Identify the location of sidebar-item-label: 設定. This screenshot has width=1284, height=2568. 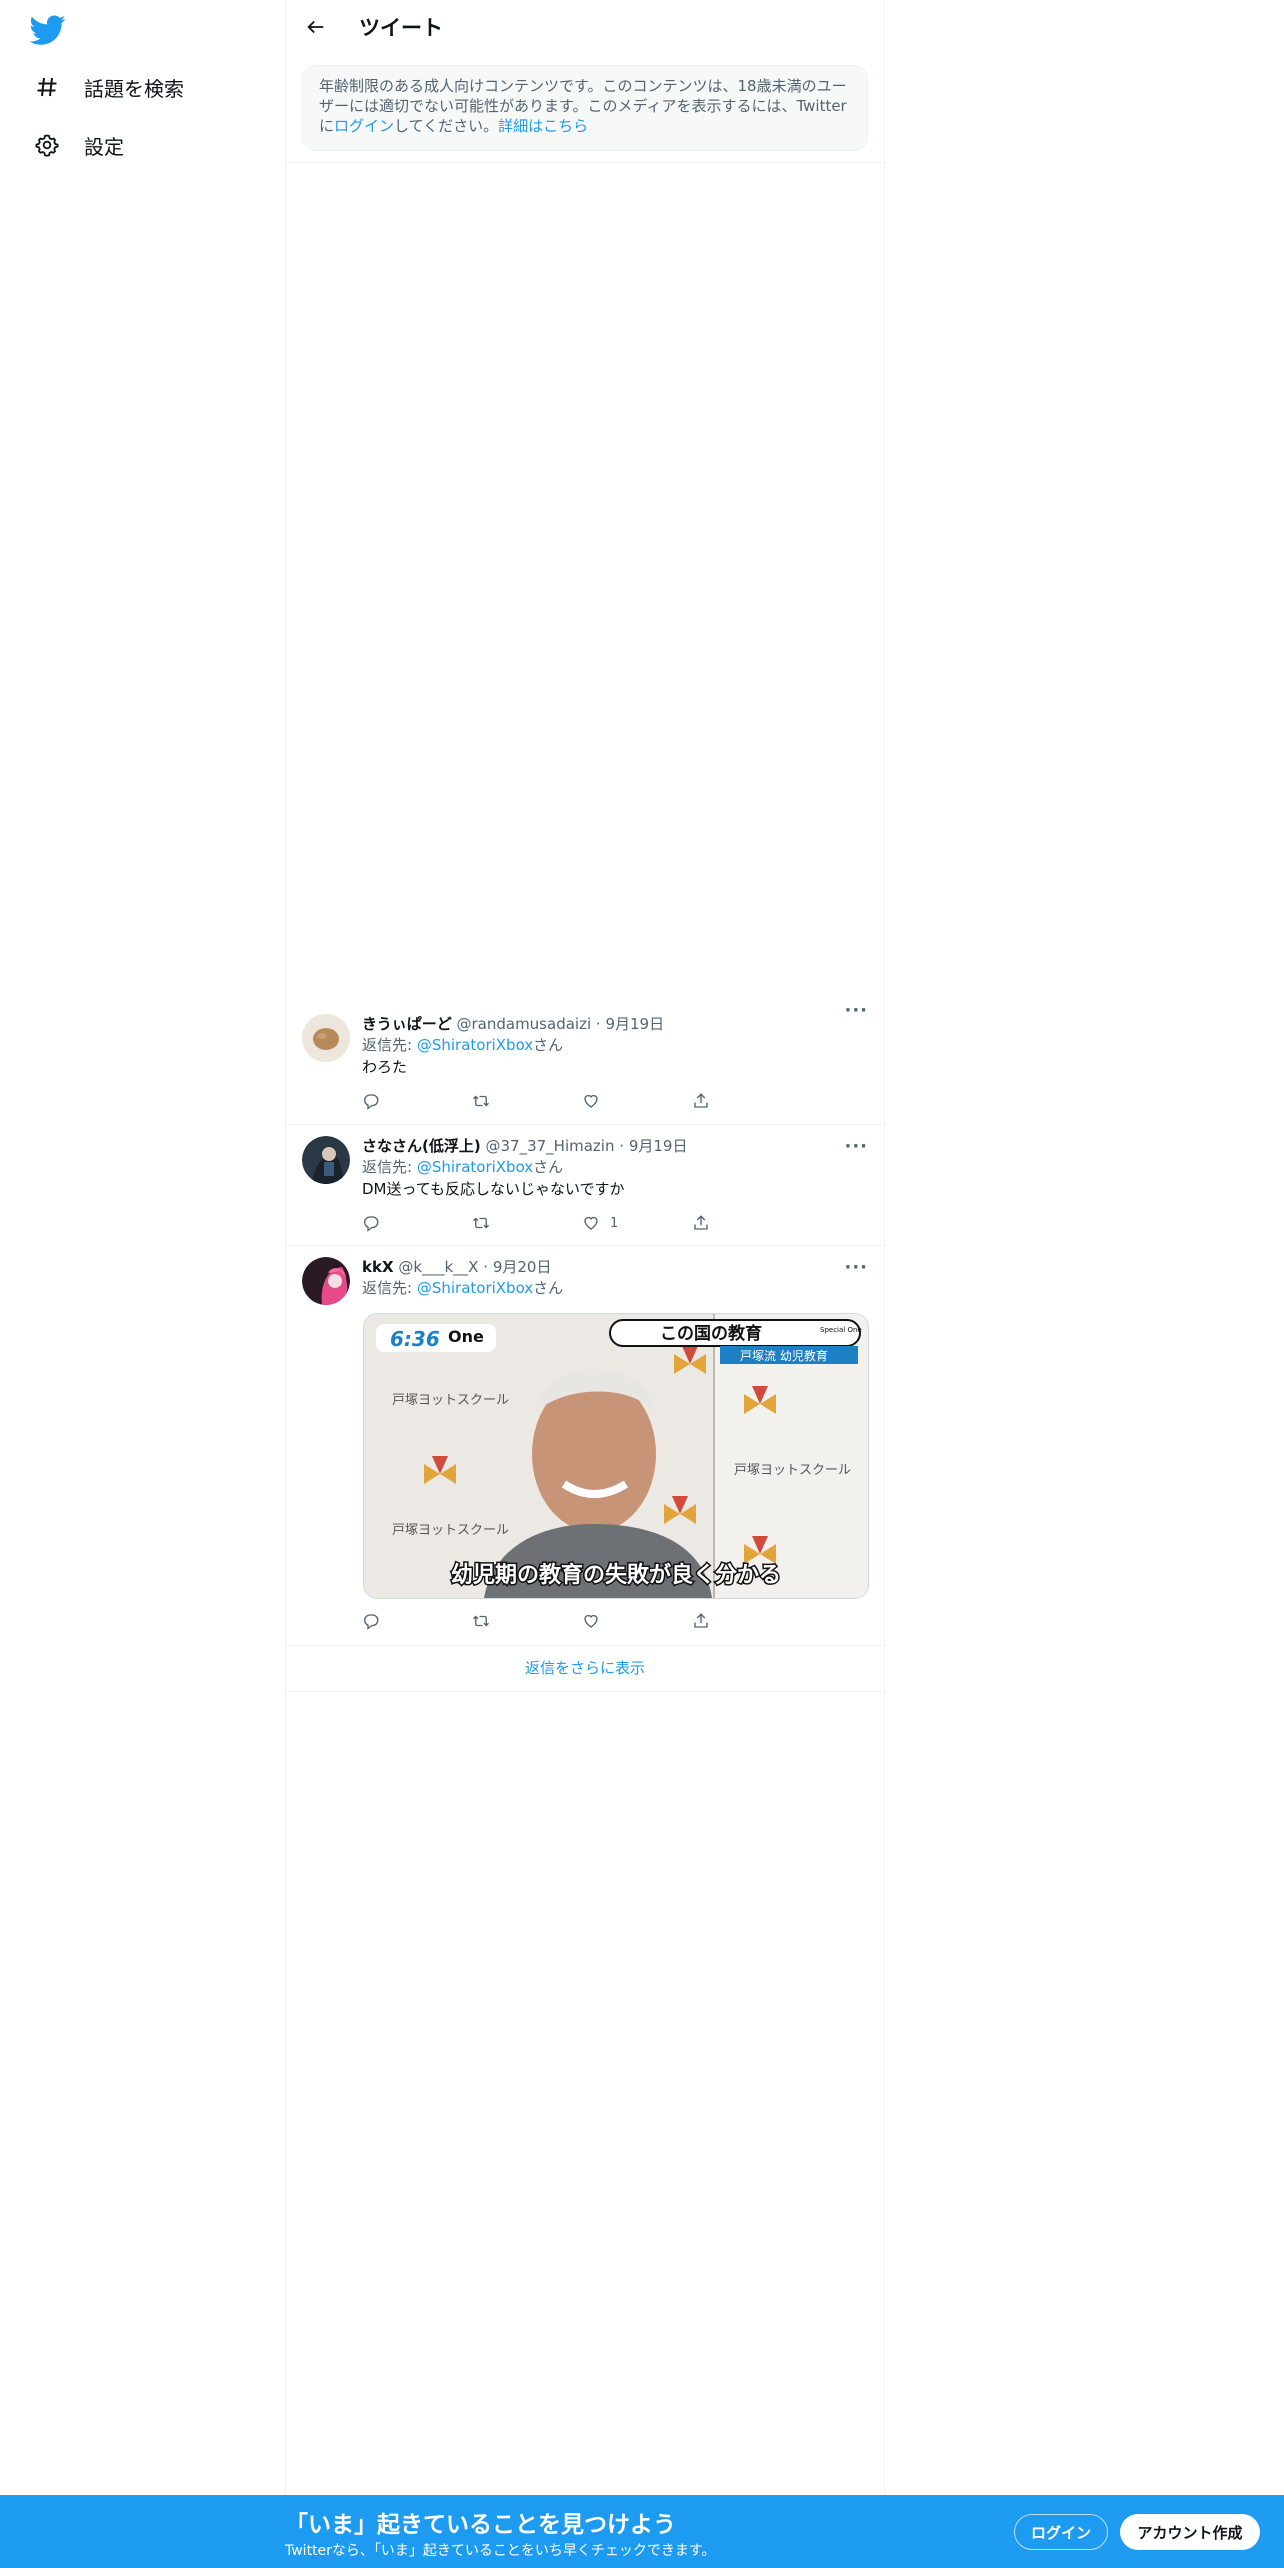
(104, 146).